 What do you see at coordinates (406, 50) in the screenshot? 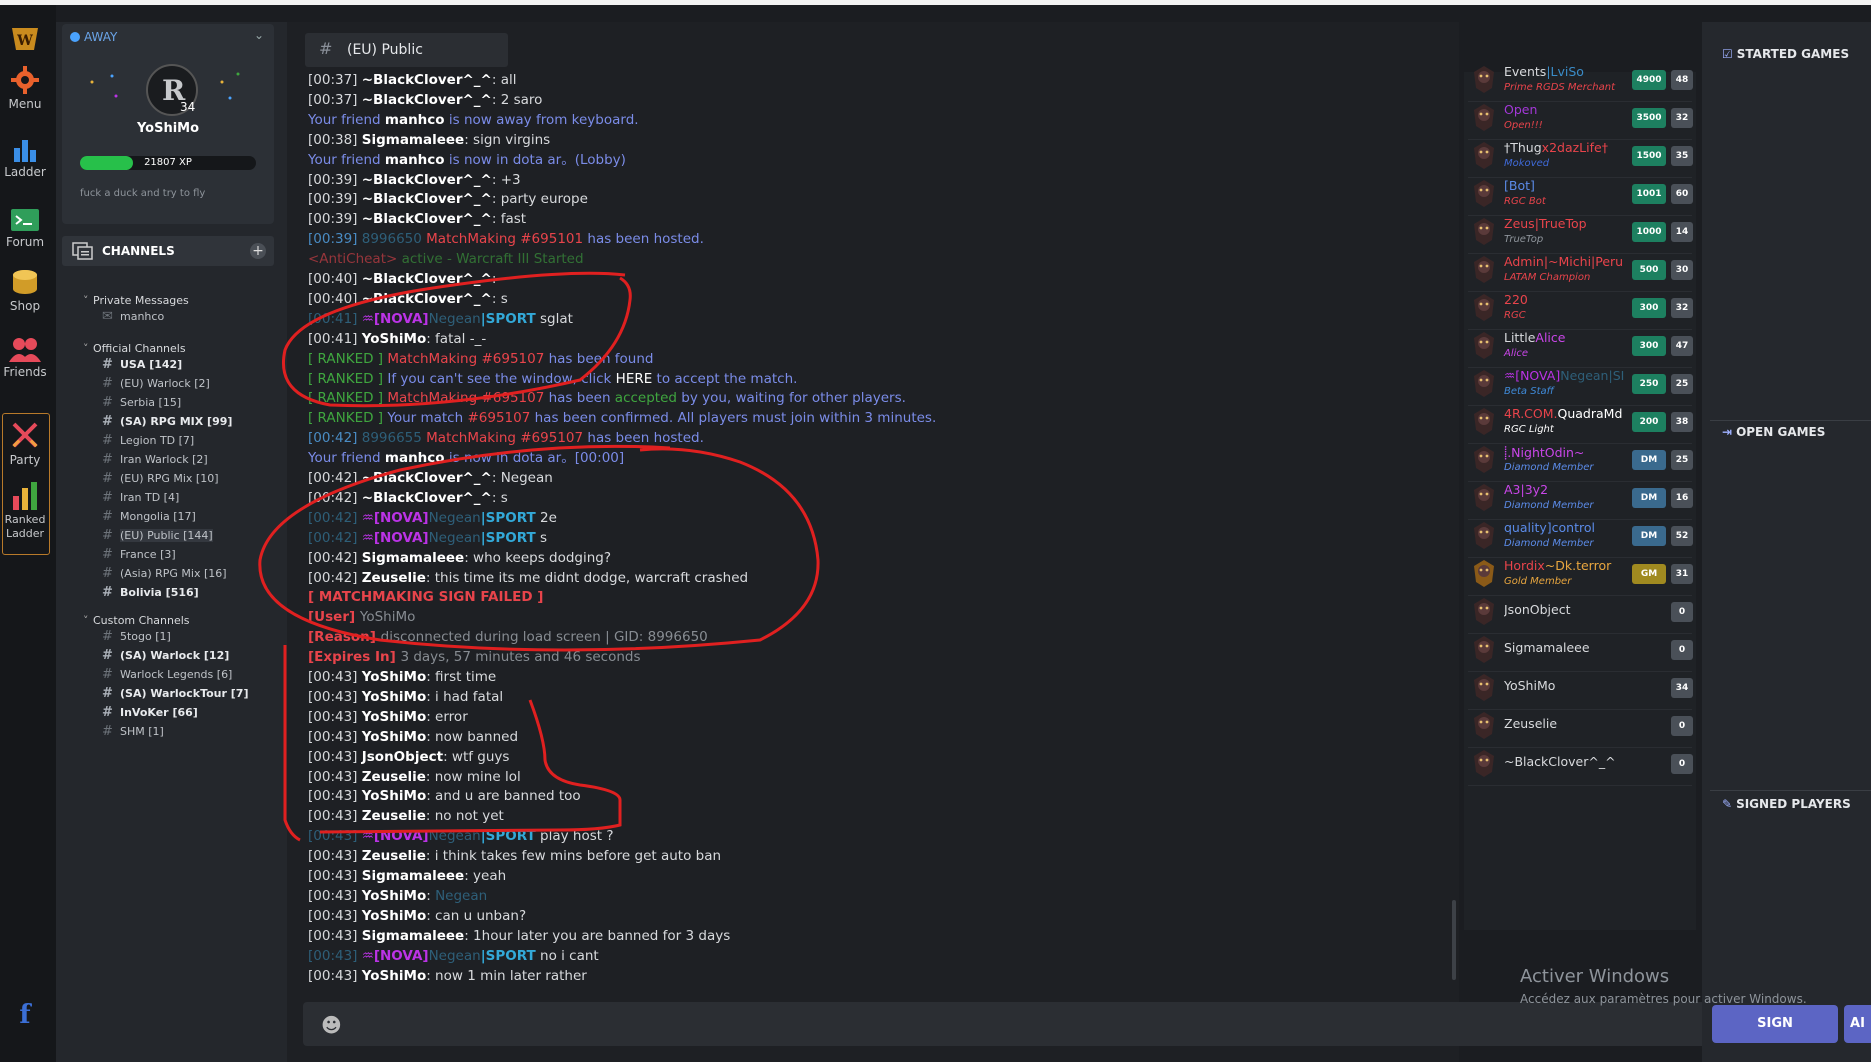
I see `tab-eu-public: # (EU) Public` at bounding box center [406, 50].